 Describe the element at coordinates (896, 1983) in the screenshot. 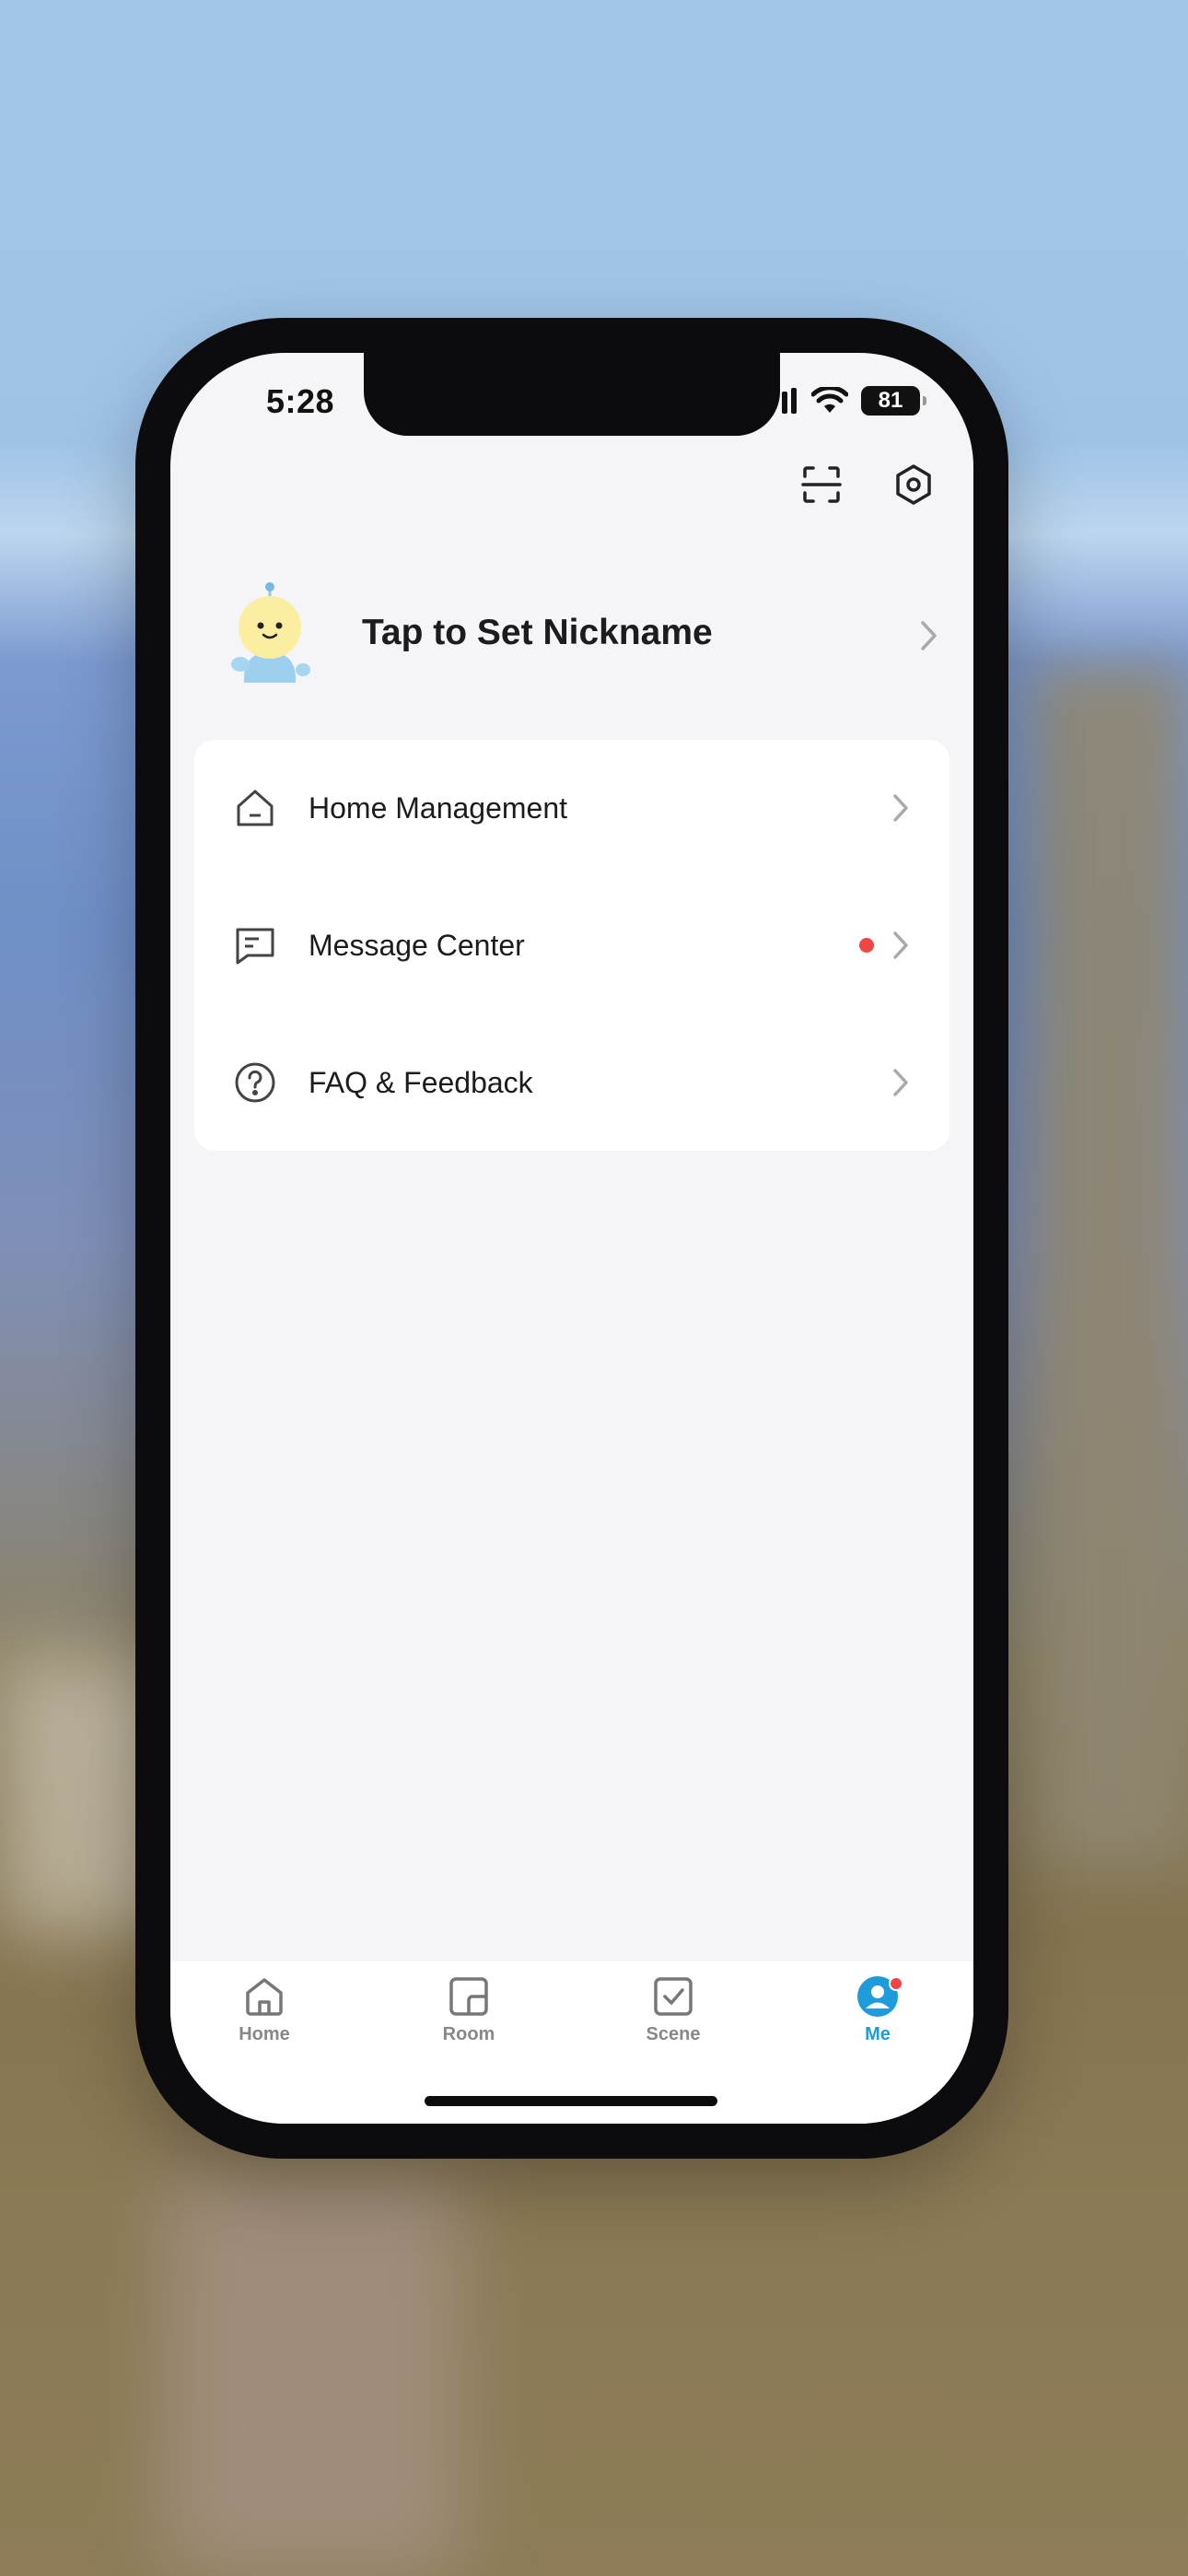

I see `tab-badge` at that location.